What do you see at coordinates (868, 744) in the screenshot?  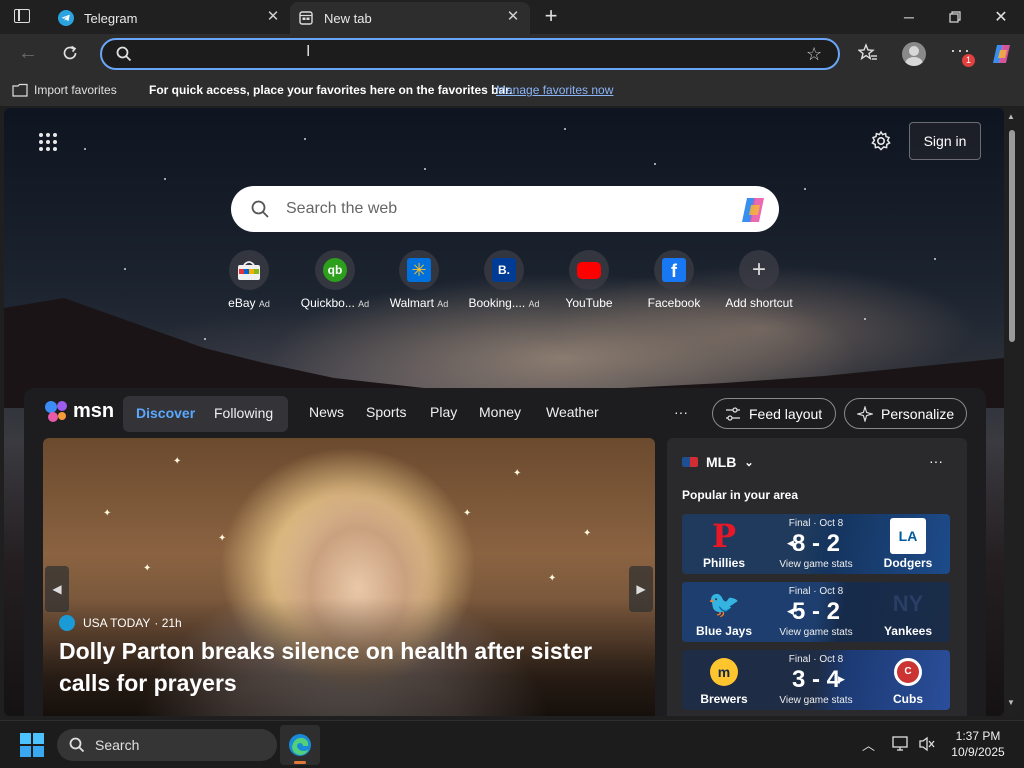 I see `show-hidden-icons-chevron-icon: ︿` at bounding box center [868, 744].